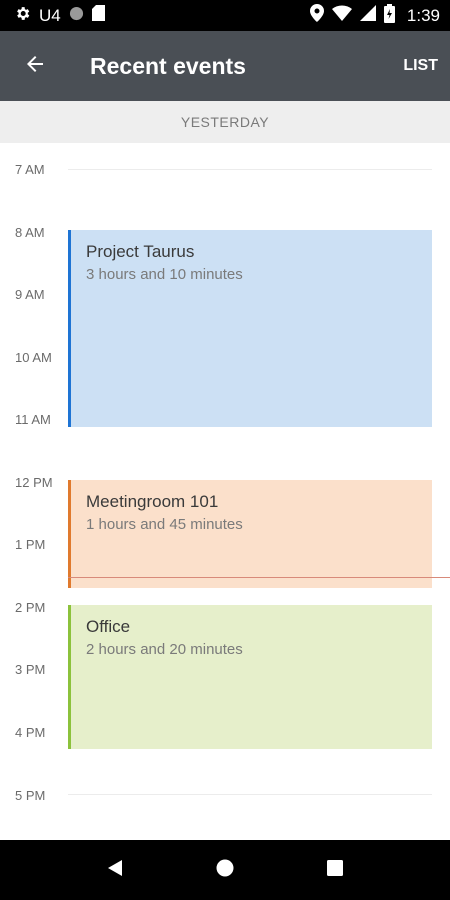  I want to click on system-nav-bar, so click(225, 870).